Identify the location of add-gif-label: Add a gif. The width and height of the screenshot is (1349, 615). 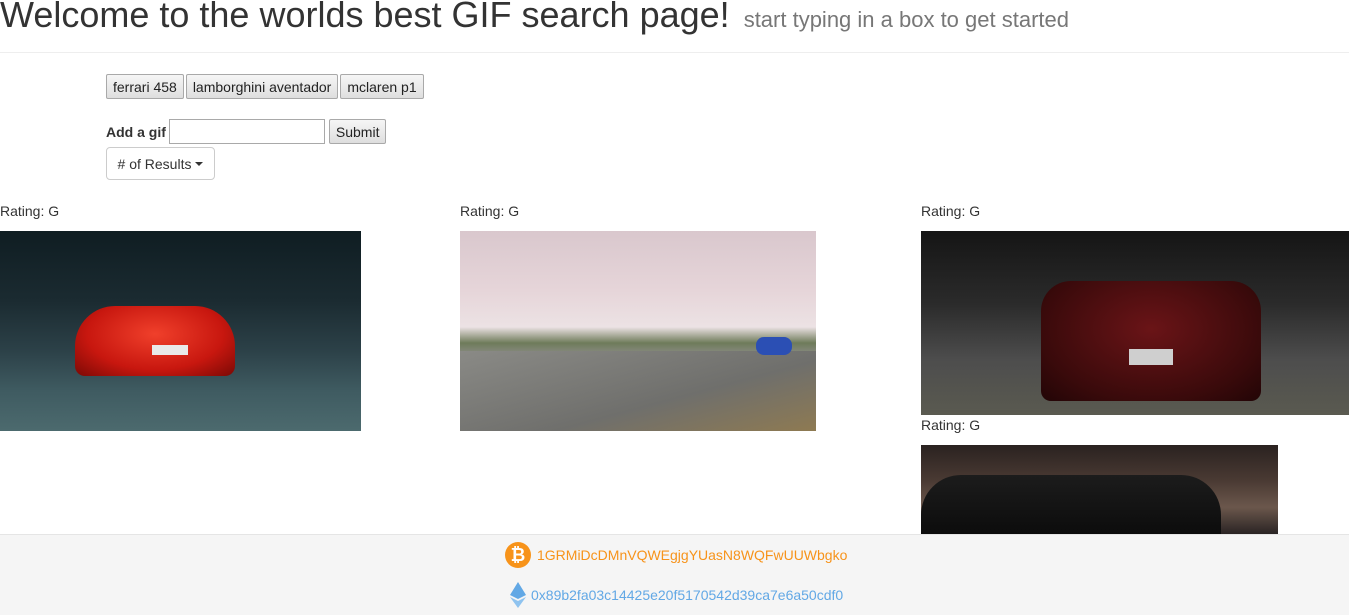
(136, 131).